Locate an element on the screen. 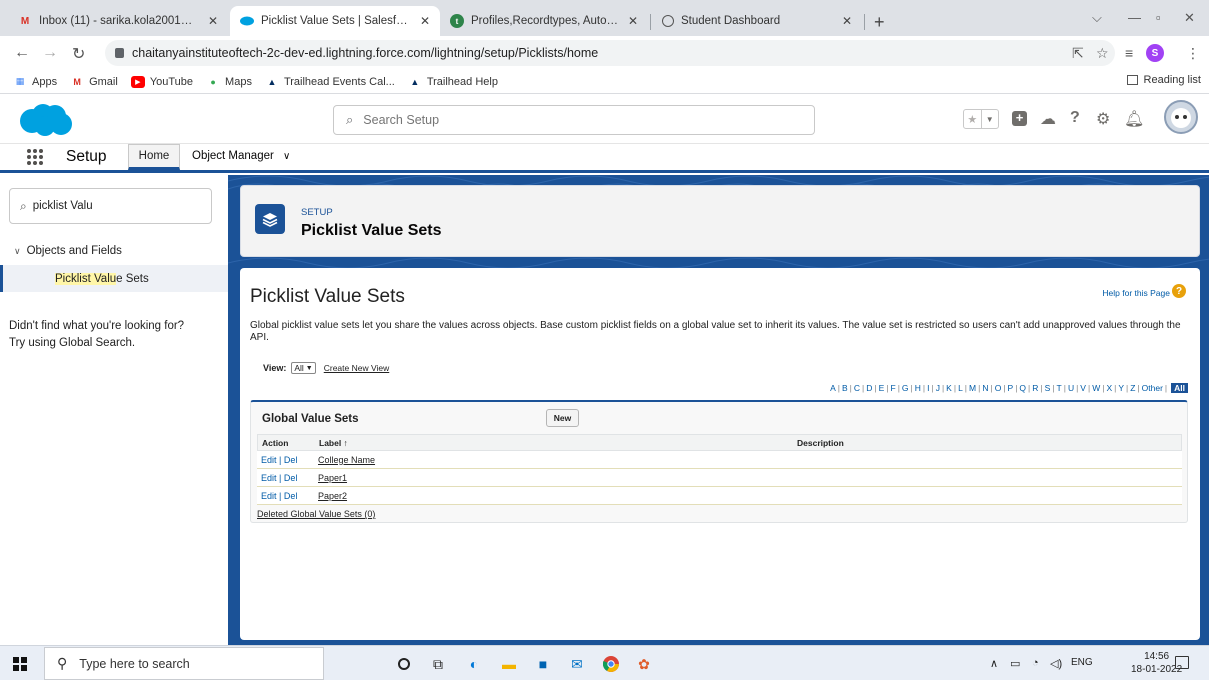 The image size is (1209, 680). alphabet-filter-letter: R is located at coordinates (1035, 388).